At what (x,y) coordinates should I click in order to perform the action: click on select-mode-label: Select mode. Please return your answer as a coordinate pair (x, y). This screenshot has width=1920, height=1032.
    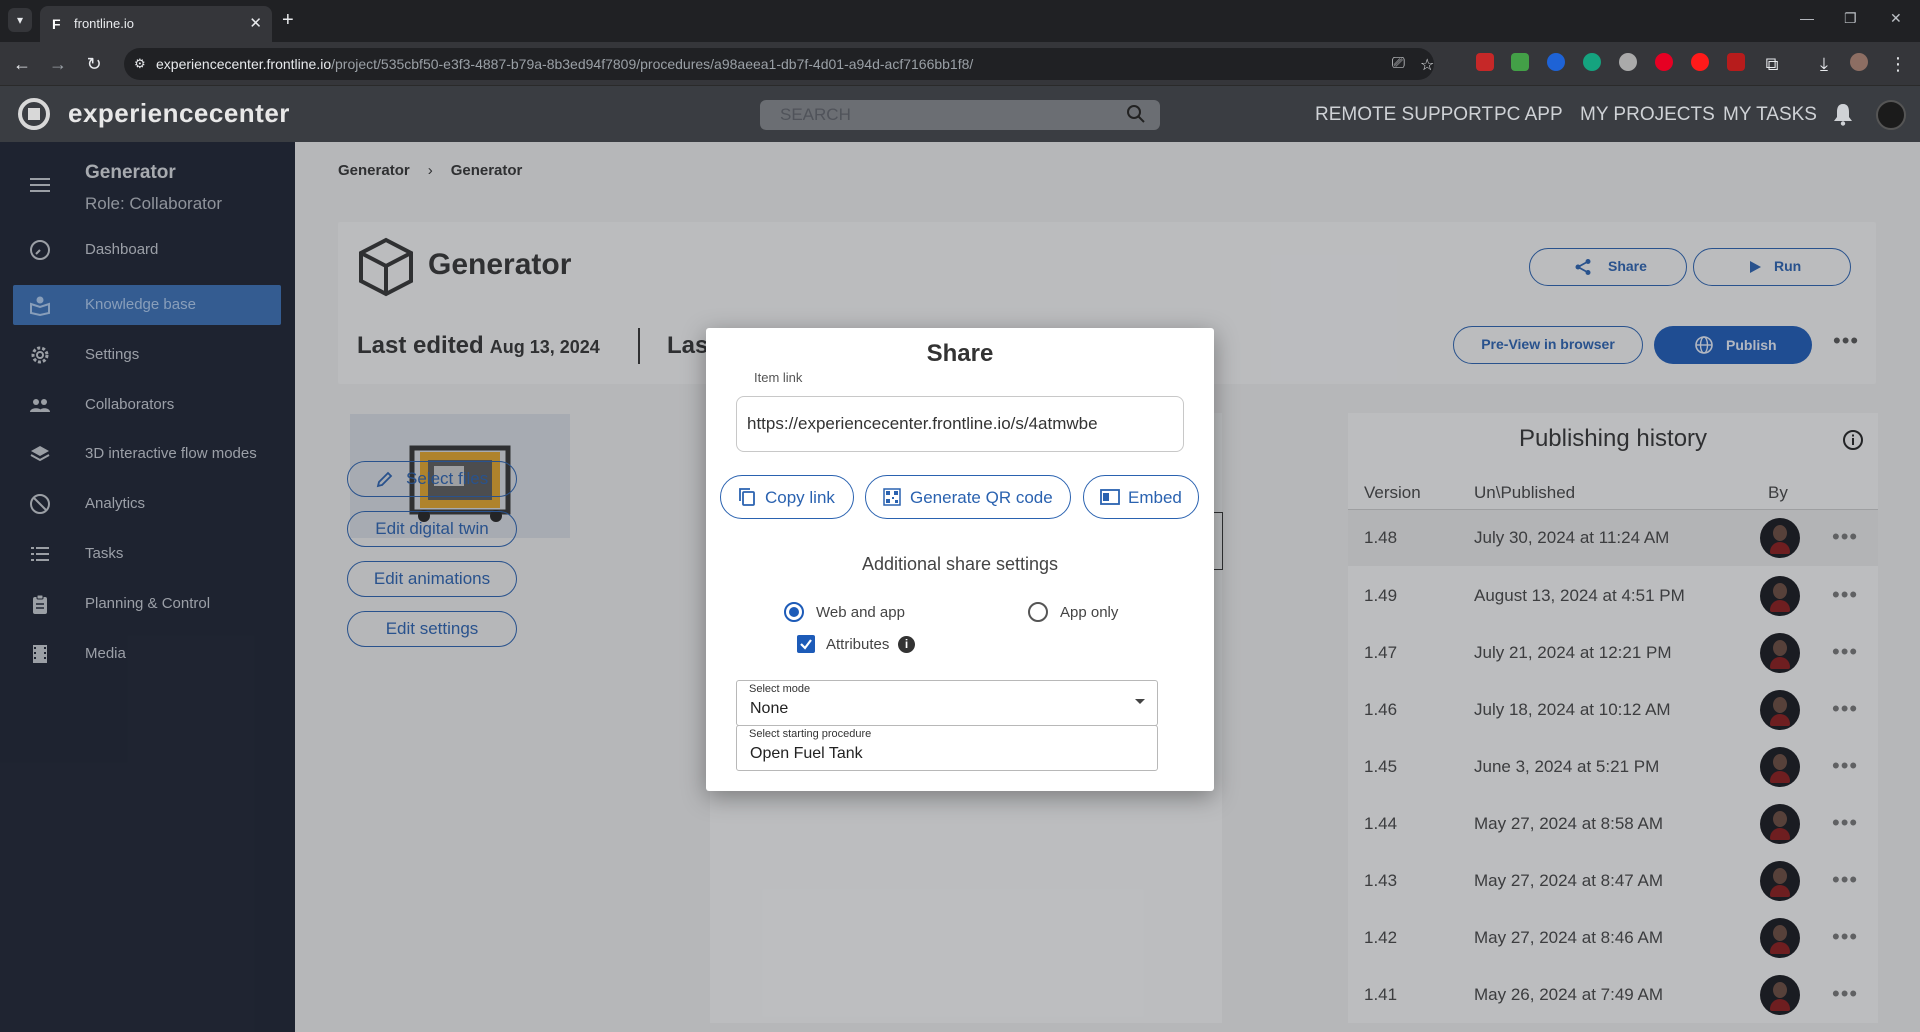
    Looking at the image, I should click on (780, 689).